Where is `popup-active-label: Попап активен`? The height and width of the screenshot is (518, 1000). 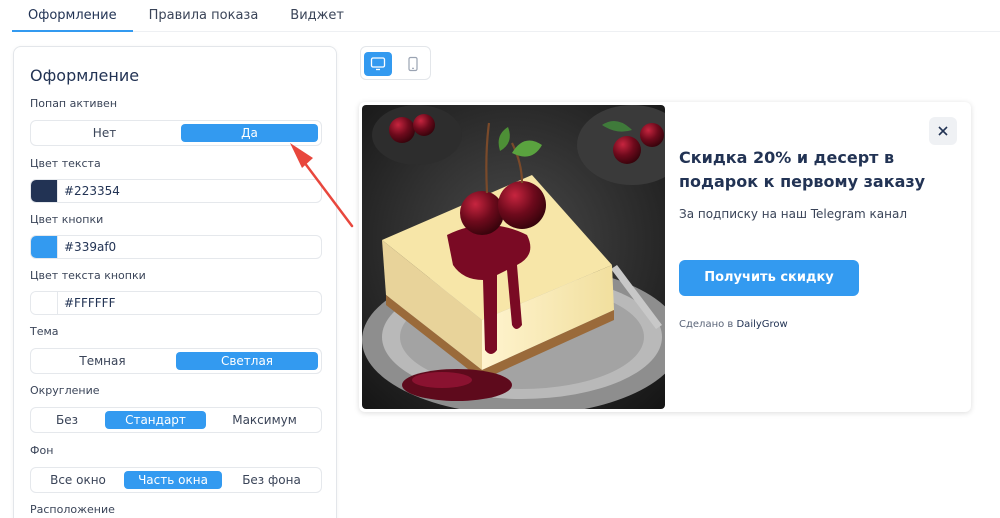 popup-active-label: Попап активен is located at coordinates (74, 103).